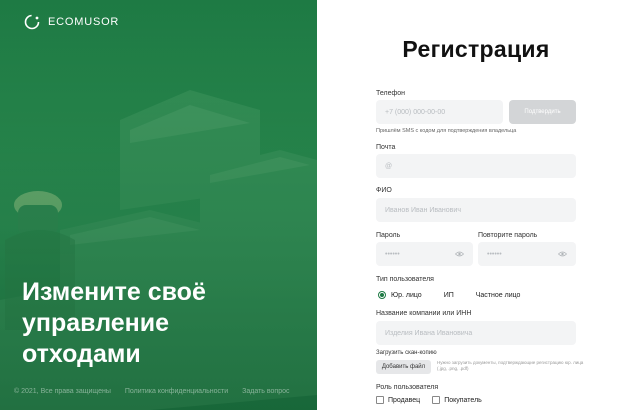  I want to click on password-input: ••••••, so click(424, 254).